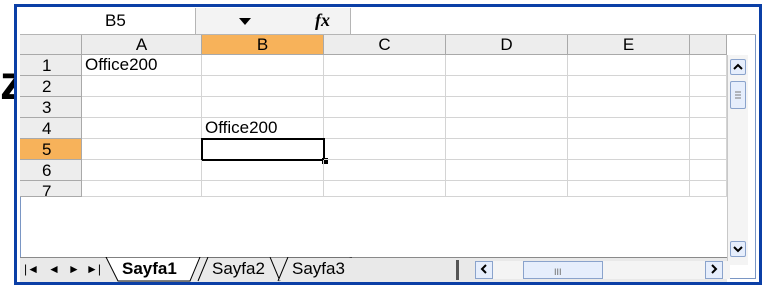 This screenshot has width=767, height=290. Describe the element at coordinates (263, 170) in the screenshot. I see `cell-b6` at that location.